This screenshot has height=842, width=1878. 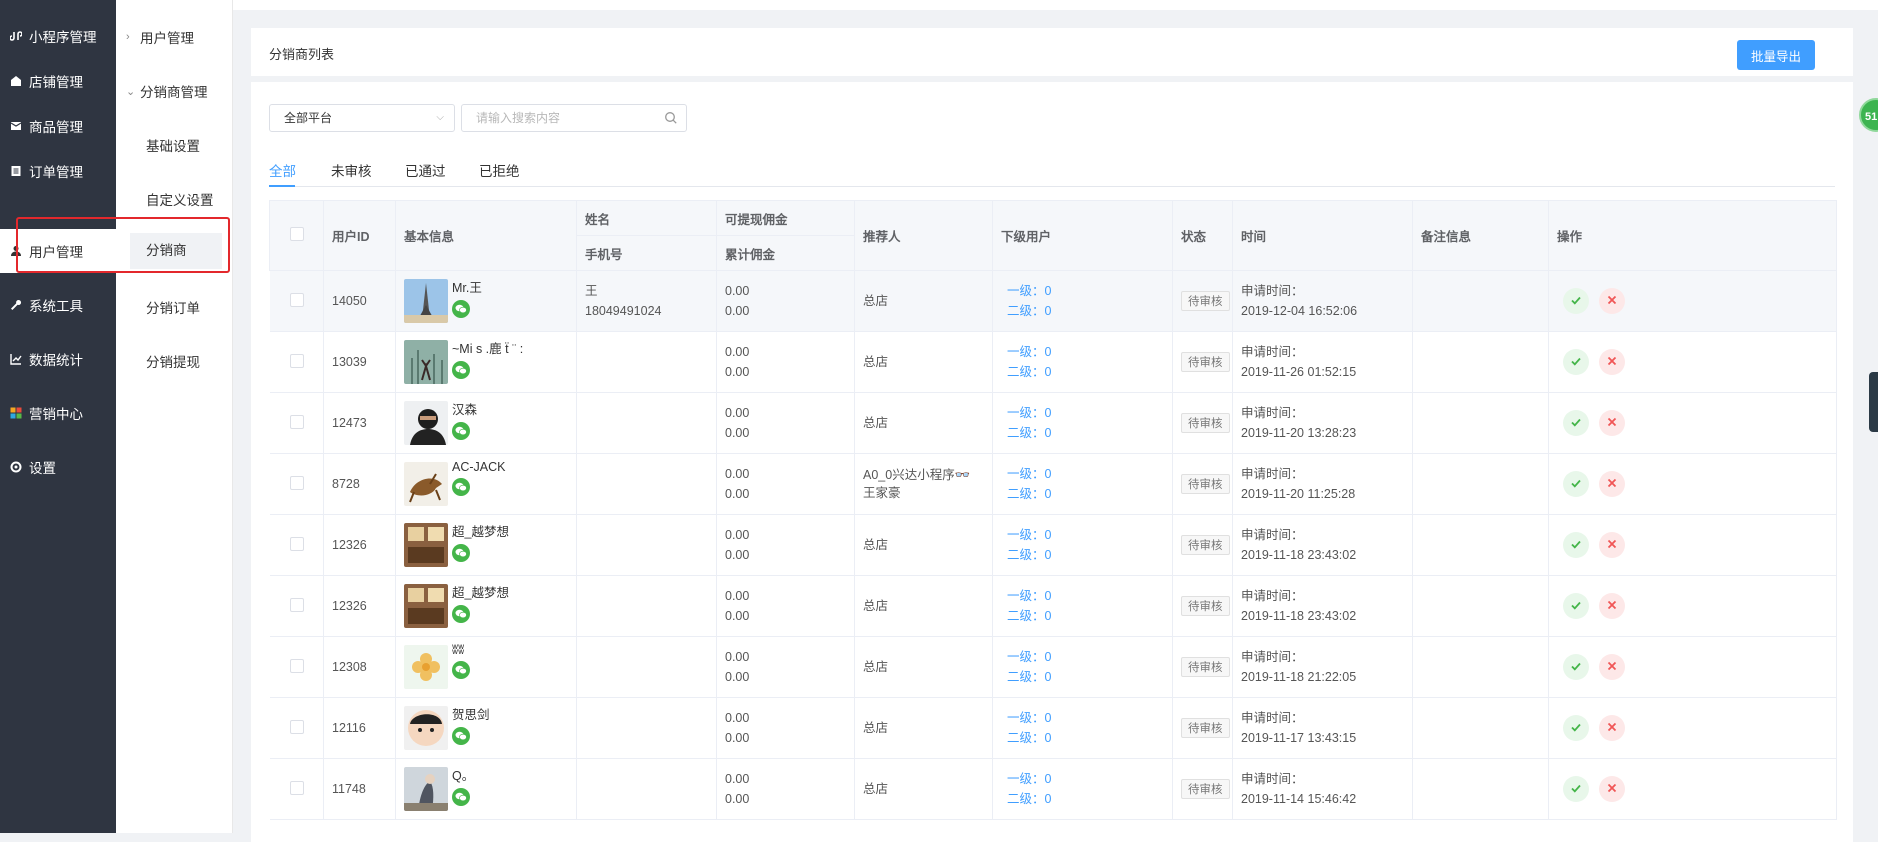 What do you see at coordinates (167, 91) in the screenshot?
I see `subnav-group-distributors: ⌄ 分销商管理` at bounding box center [167, 91].